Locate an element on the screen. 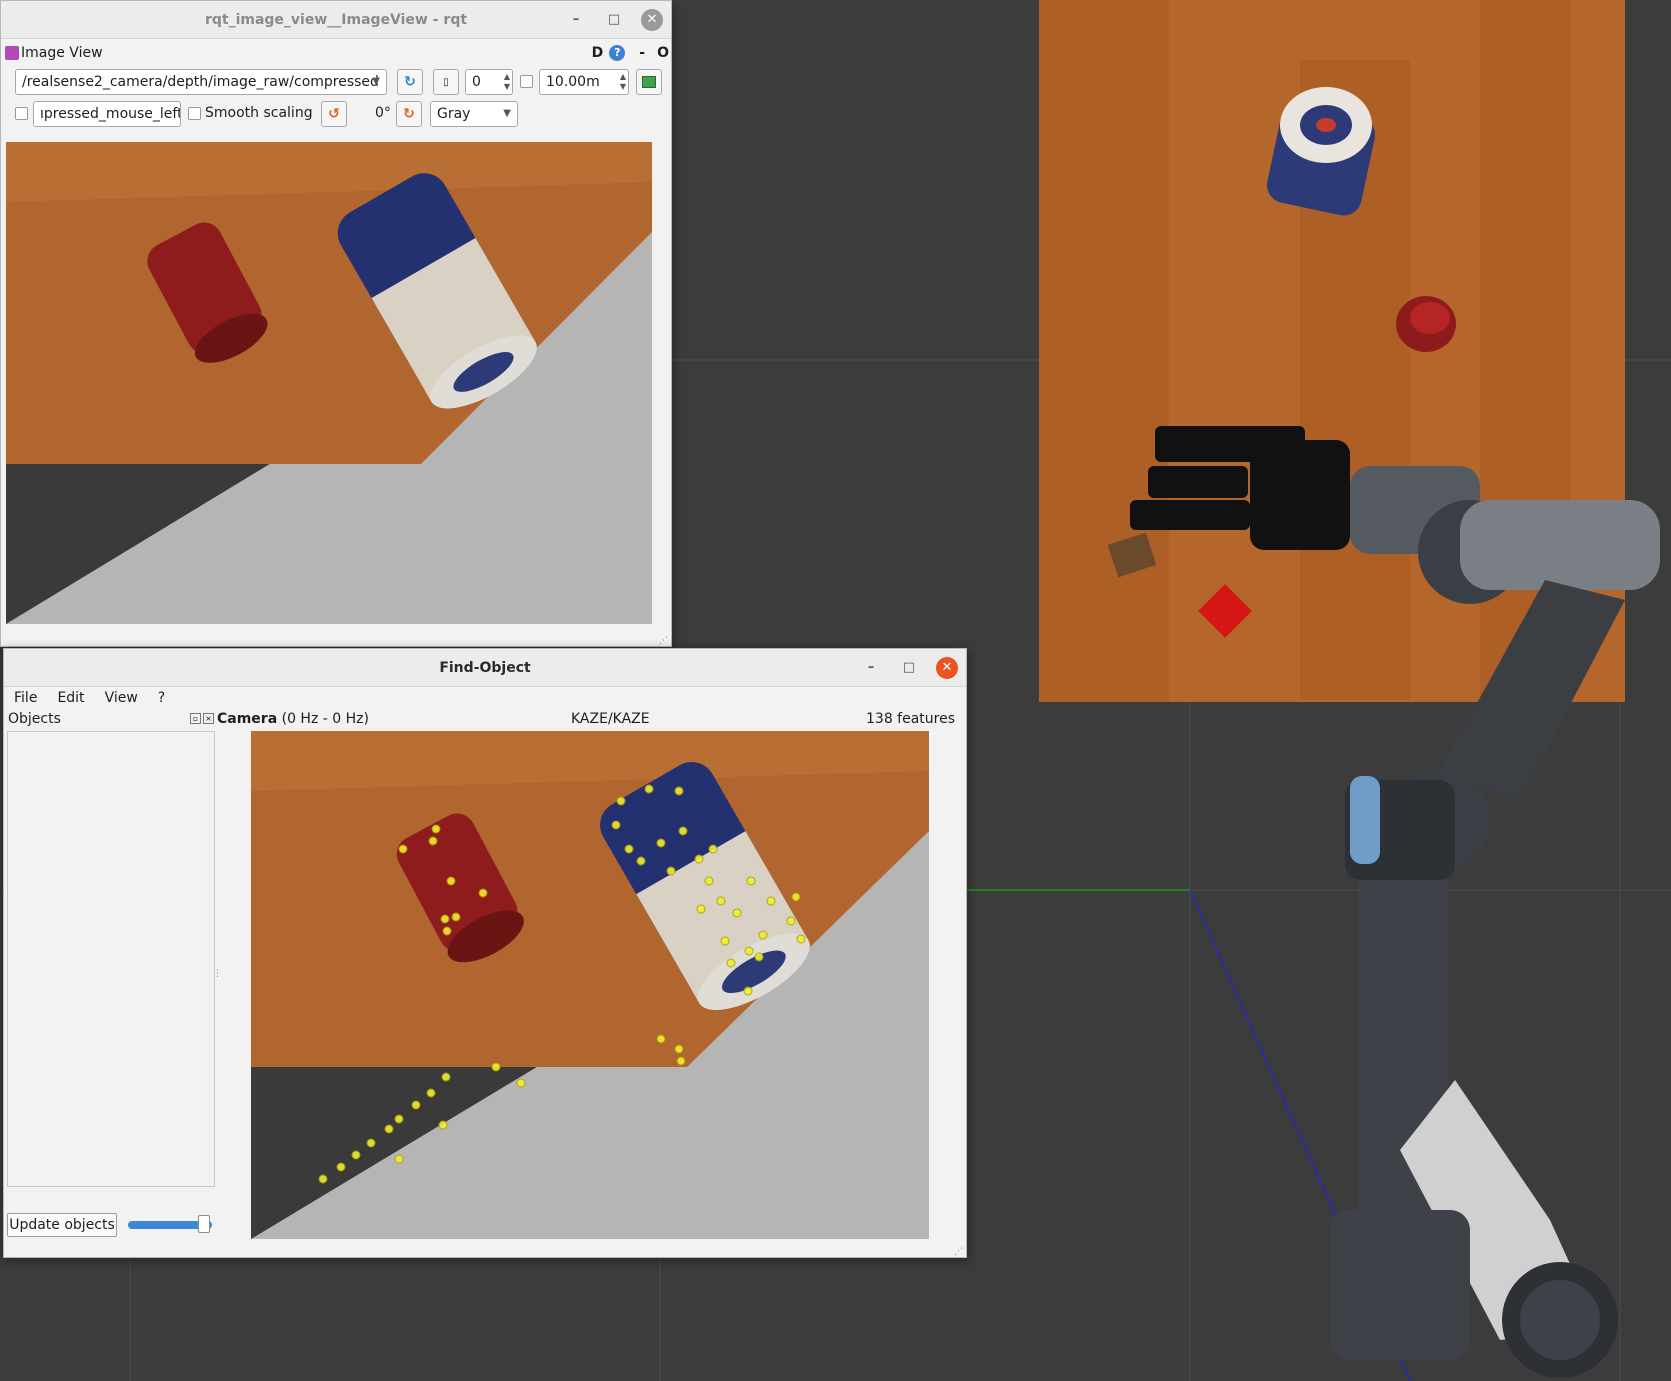 This screenshot has height=1381, width=1671. float-panel-icon: ▫ is located at coordinates (195, 718).